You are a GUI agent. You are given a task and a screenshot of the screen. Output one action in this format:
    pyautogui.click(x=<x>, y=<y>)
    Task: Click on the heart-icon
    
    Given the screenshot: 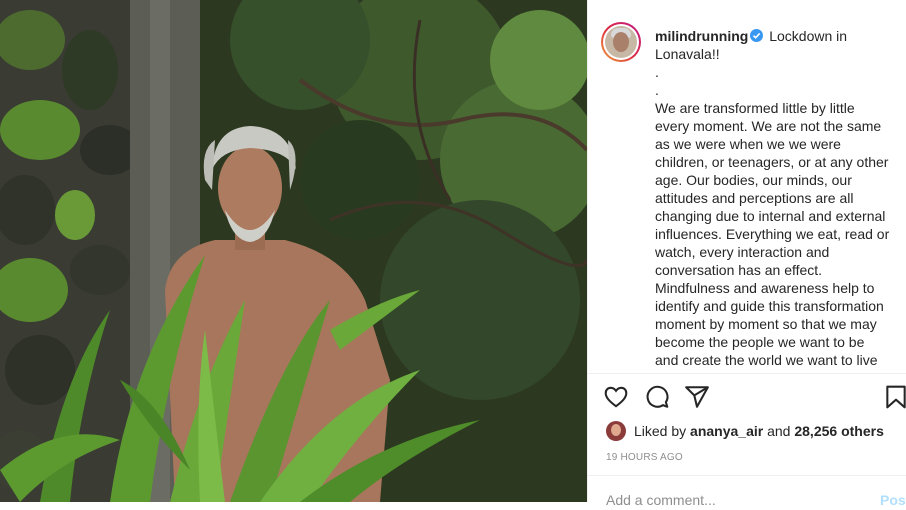 What is the action you would take?
    pyautogui.click(x=616, y=397)
    